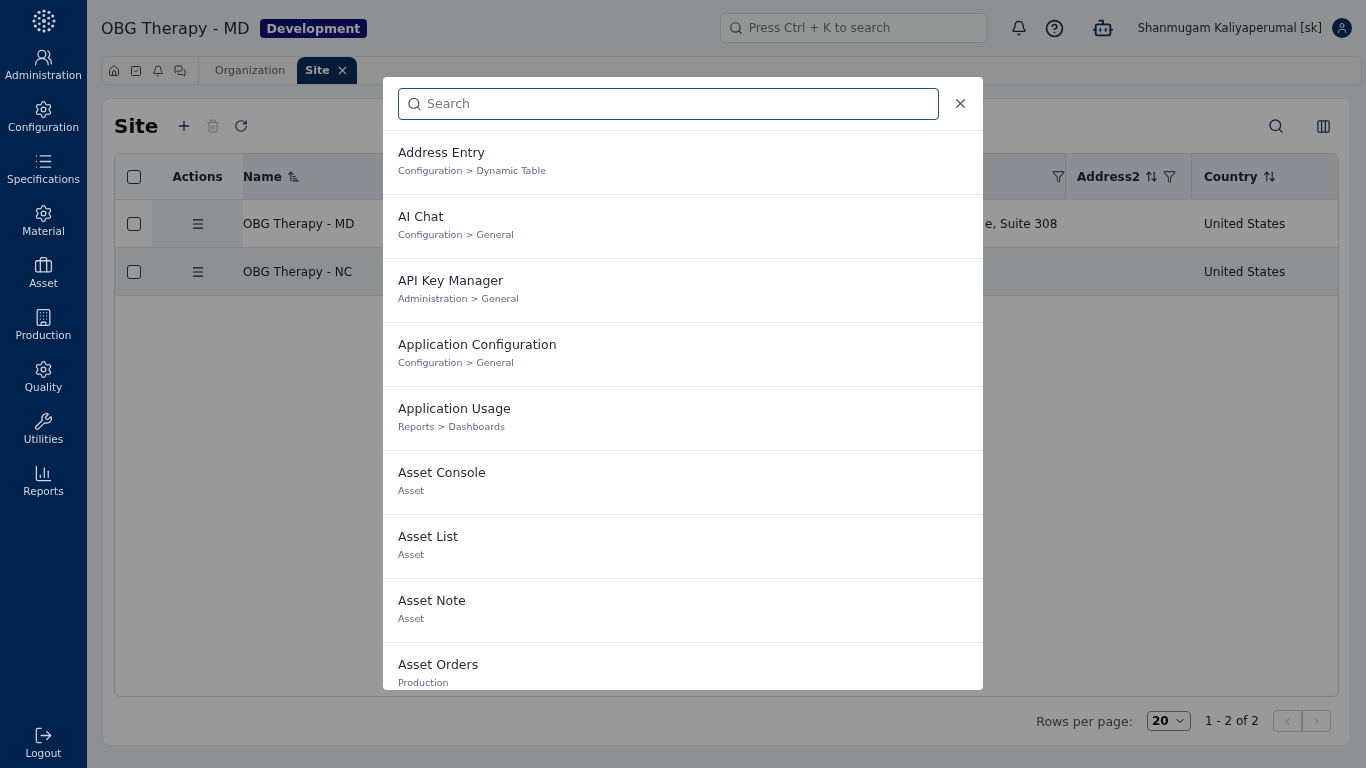 The image size is (1366, 768). Describe the element at coordinates (683, 355) in the screenshot. I see `search-result: Application Configuration Configuration > General` at that location.